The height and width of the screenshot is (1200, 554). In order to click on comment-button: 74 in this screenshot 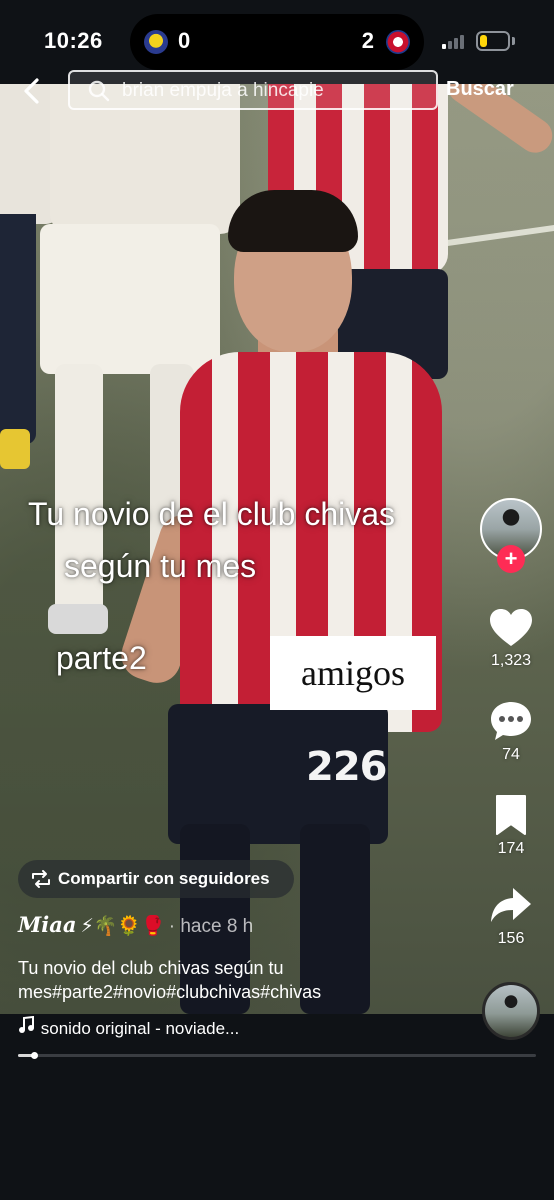, I will do `click(511, 732)`.